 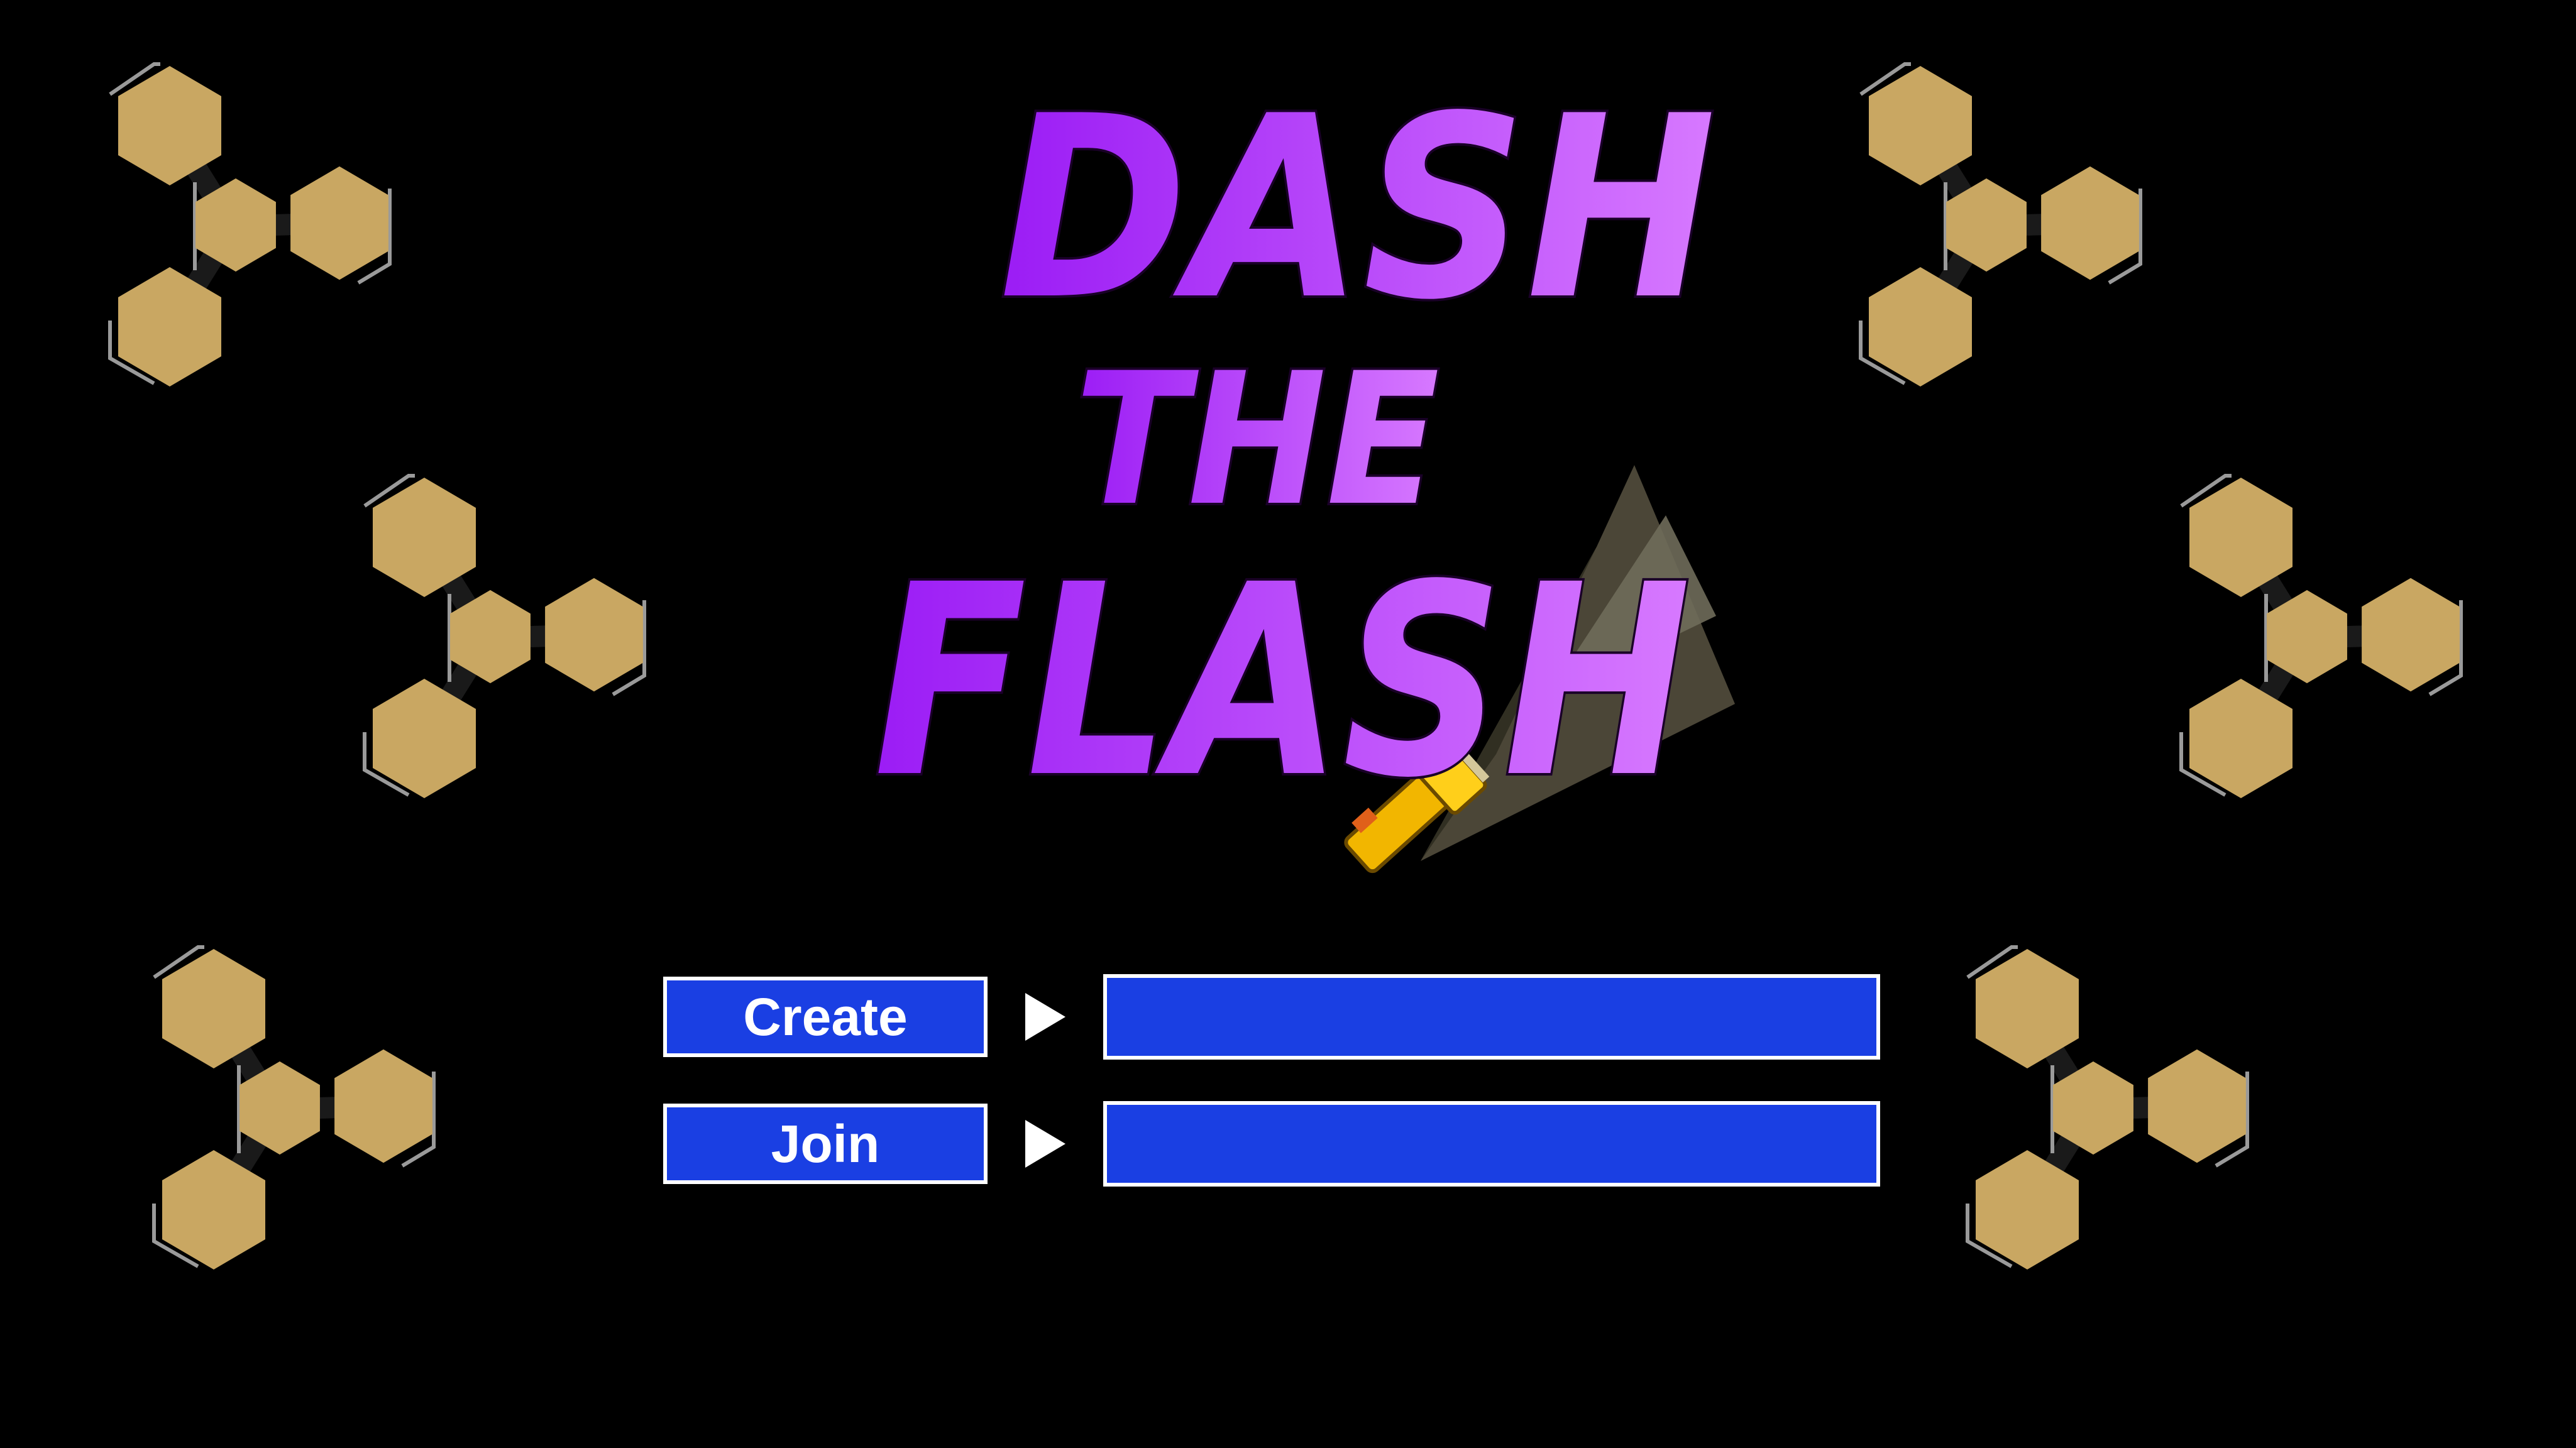 I want to click on title-line-the: THE, so click(x=1257, y=440).